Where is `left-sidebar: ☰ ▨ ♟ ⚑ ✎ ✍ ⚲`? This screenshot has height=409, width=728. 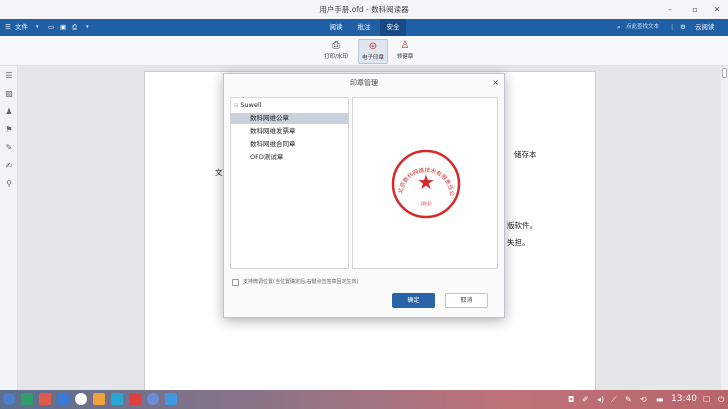 left-sidebar: ☰ ▨ ♟ ⚑ ✎ ✍ ⚲ is located at coordinates (9, 228).